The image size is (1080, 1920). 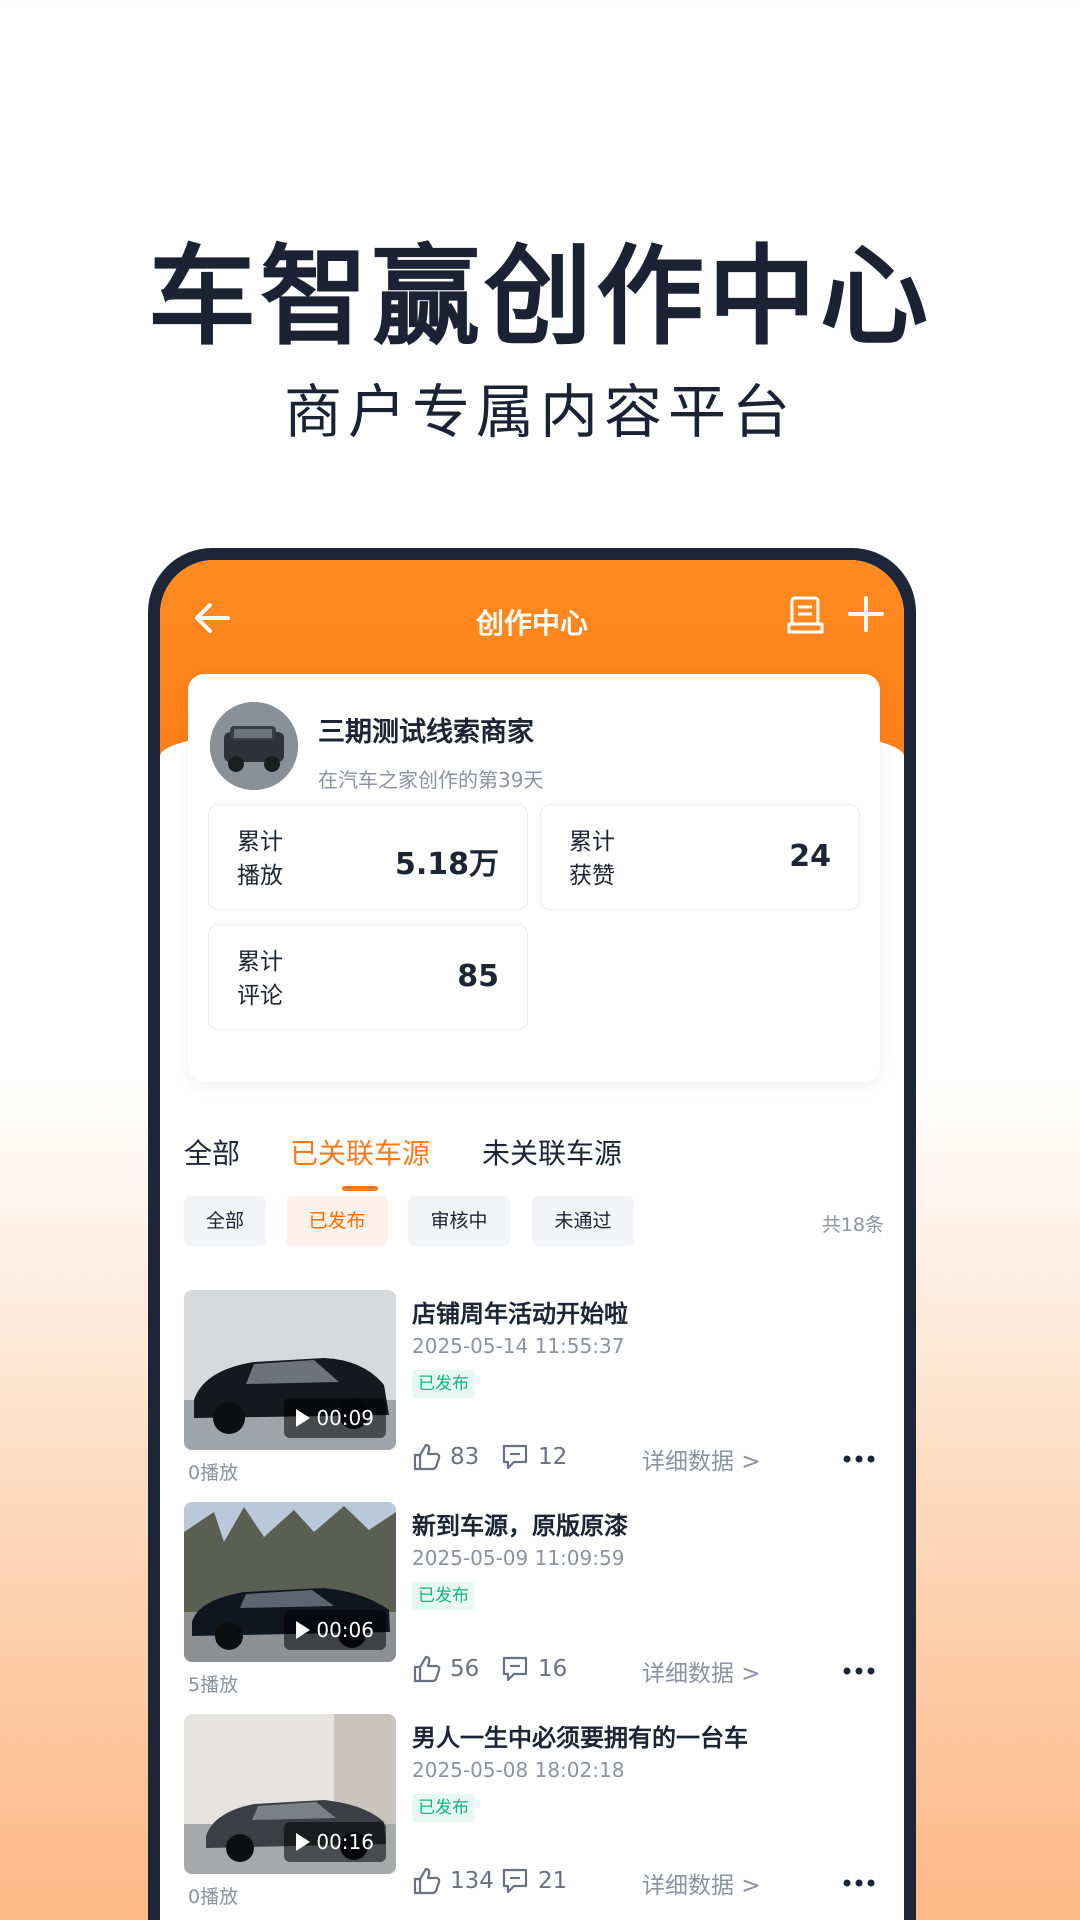 I want to click on stat-value: 5.18万, so click(x=446, y=864).